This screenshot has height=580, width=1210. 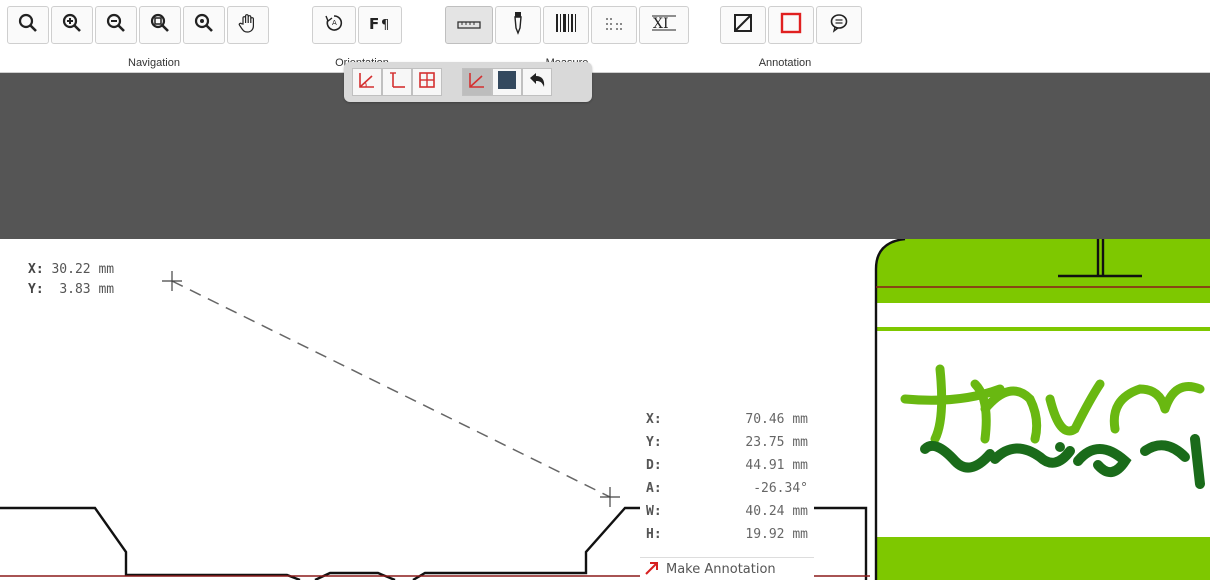 I want to click on comment-annotation-icon, so click(x=839, y=25).